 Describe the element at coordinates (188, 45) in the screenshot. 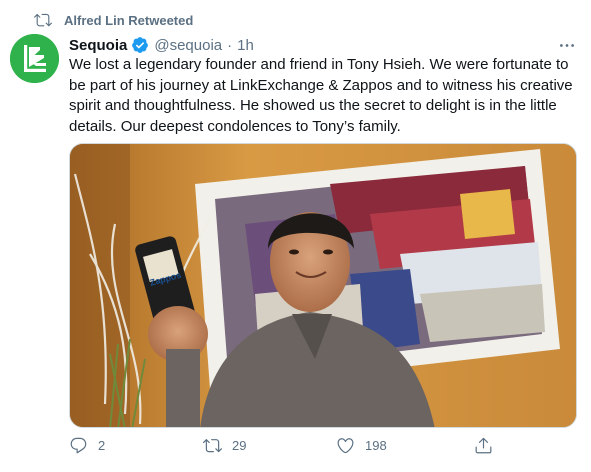

I see `author-handle: @sequoia` at that location.